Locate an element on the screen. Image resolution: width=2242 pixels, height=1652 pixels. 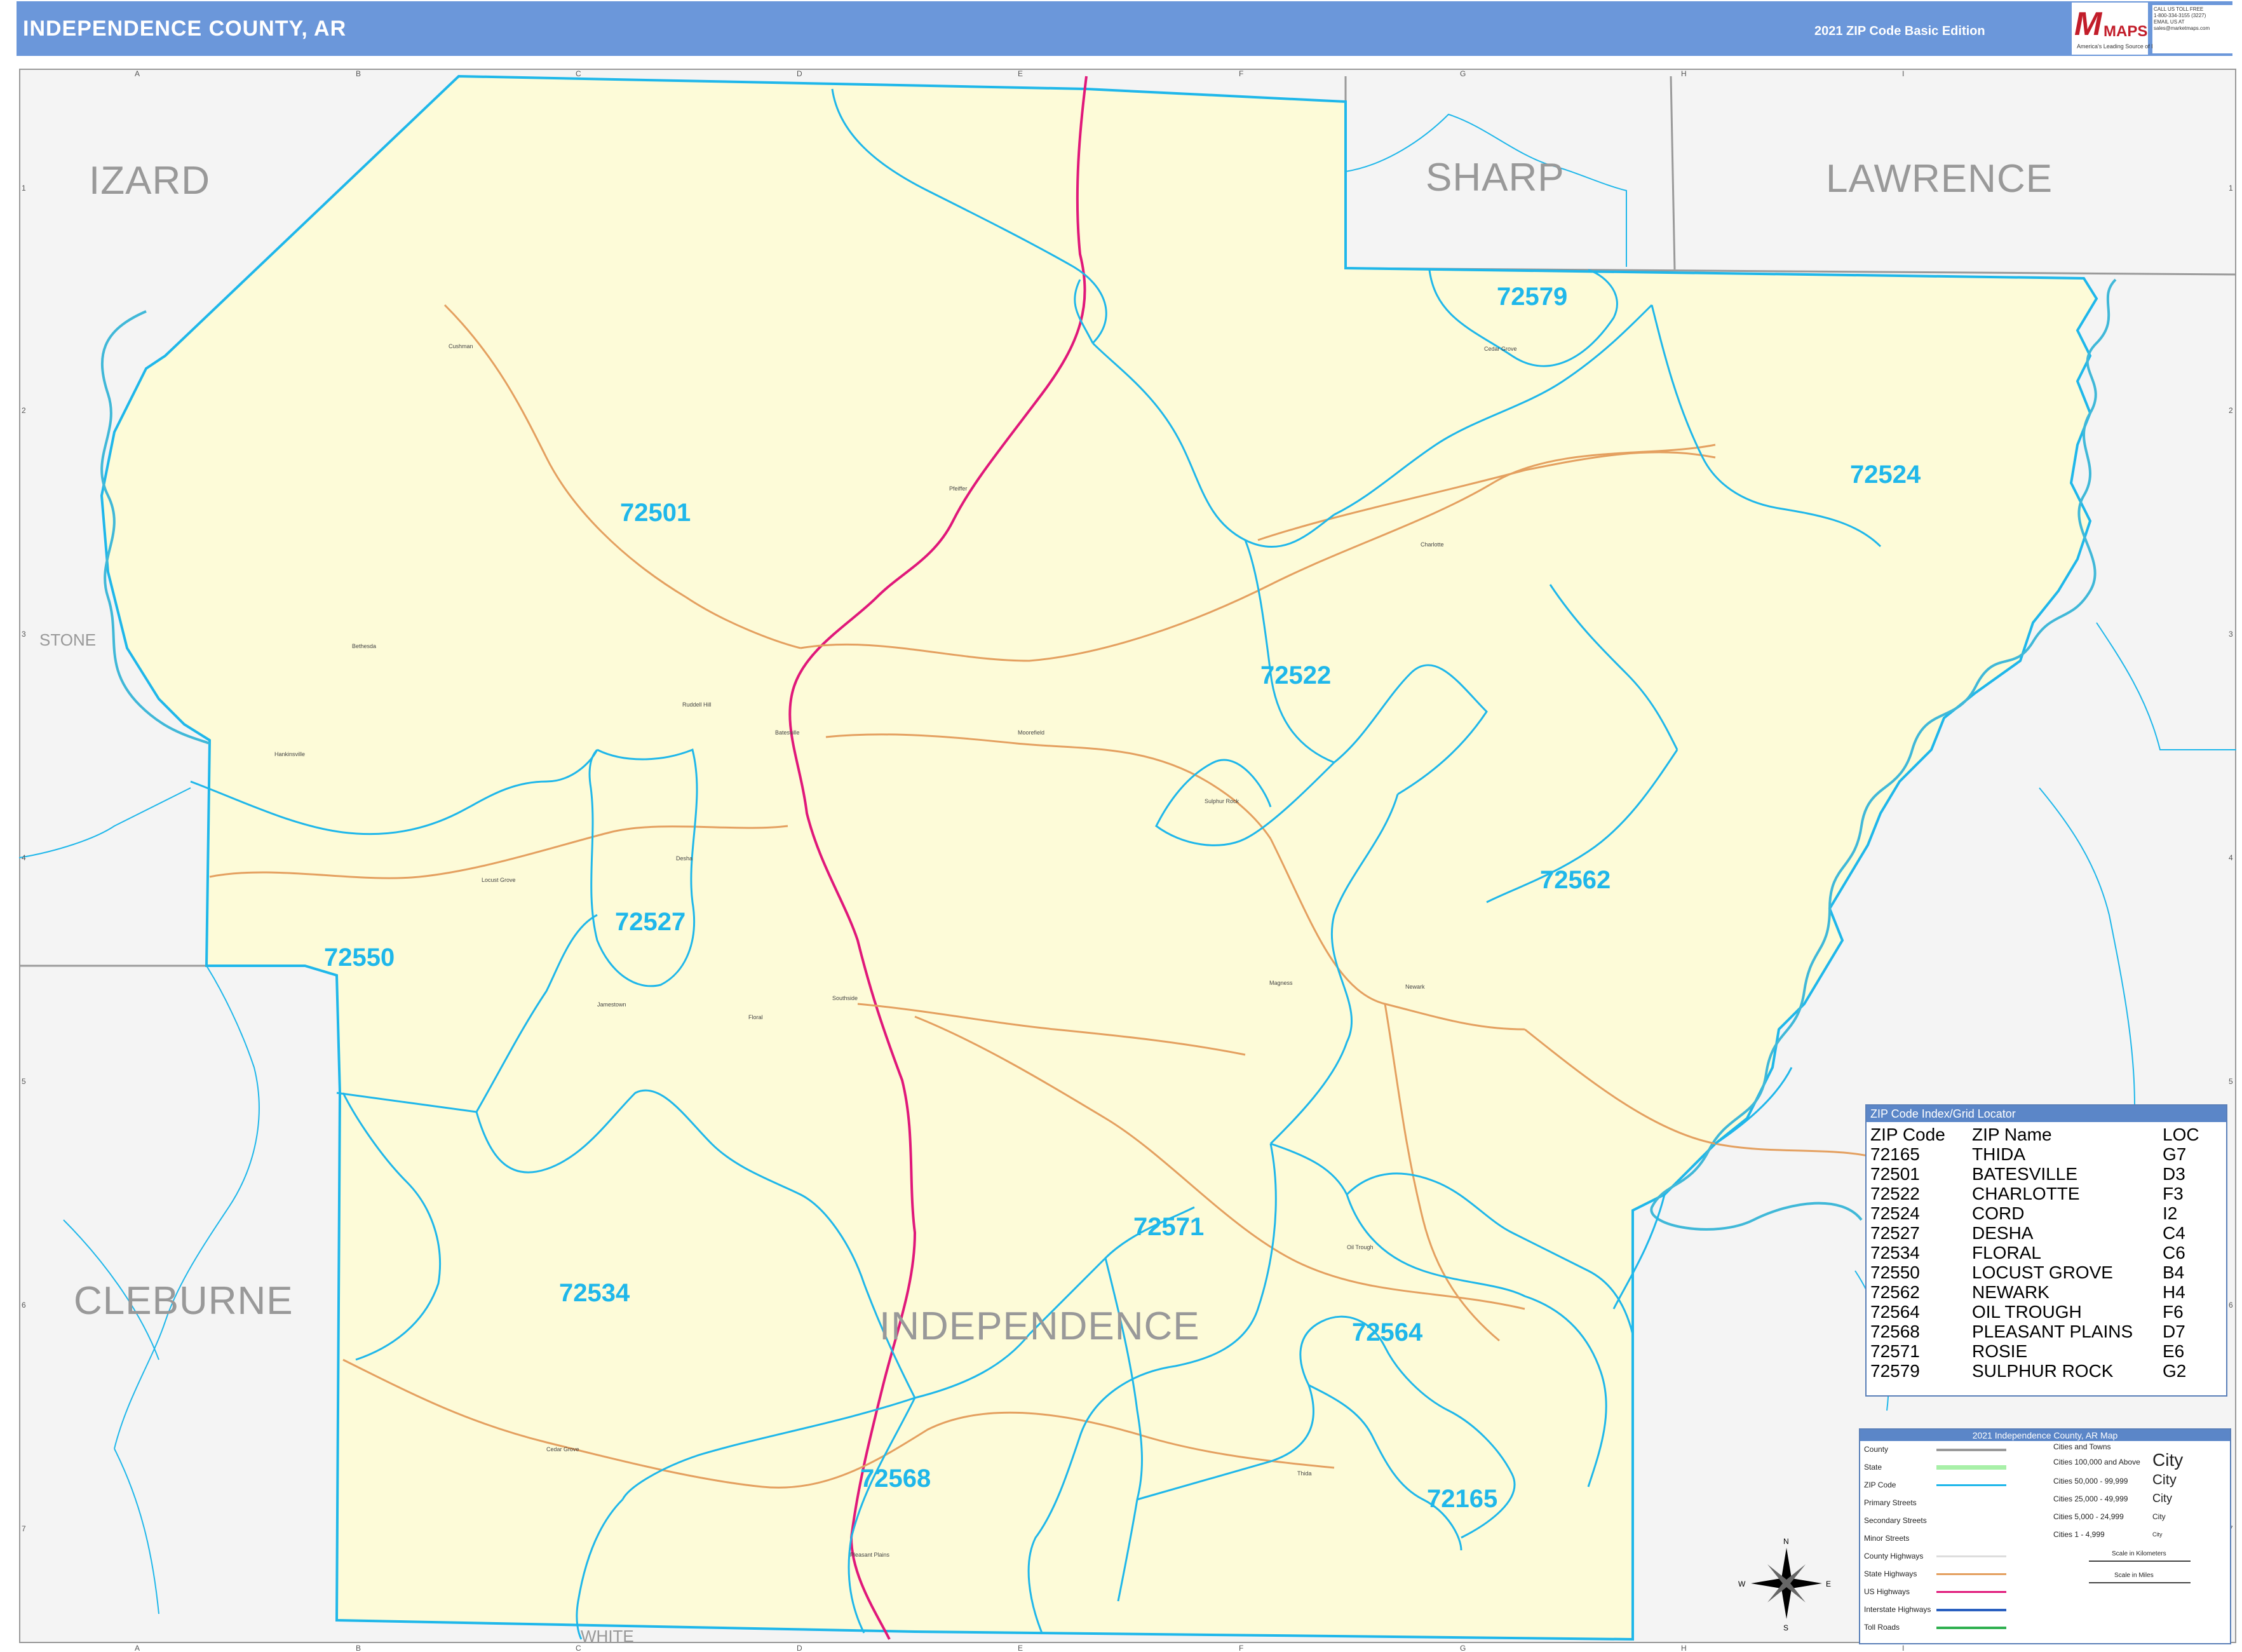
zip-label: 72524 is located at coordinates (1885, 475).